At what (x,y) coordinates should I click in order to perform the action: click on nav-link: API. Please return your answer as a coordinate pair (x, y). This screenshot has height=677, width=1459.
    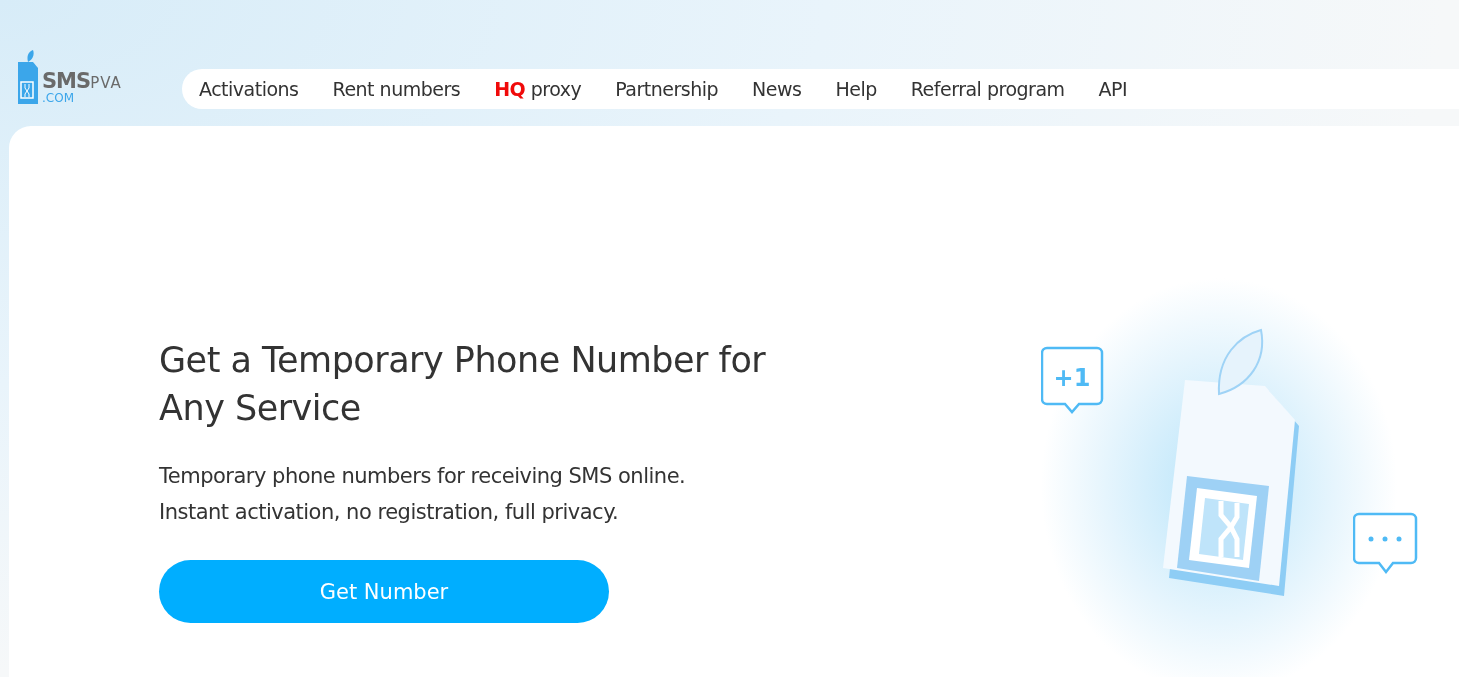
    Looking at the image, I should click on (1113, 89).